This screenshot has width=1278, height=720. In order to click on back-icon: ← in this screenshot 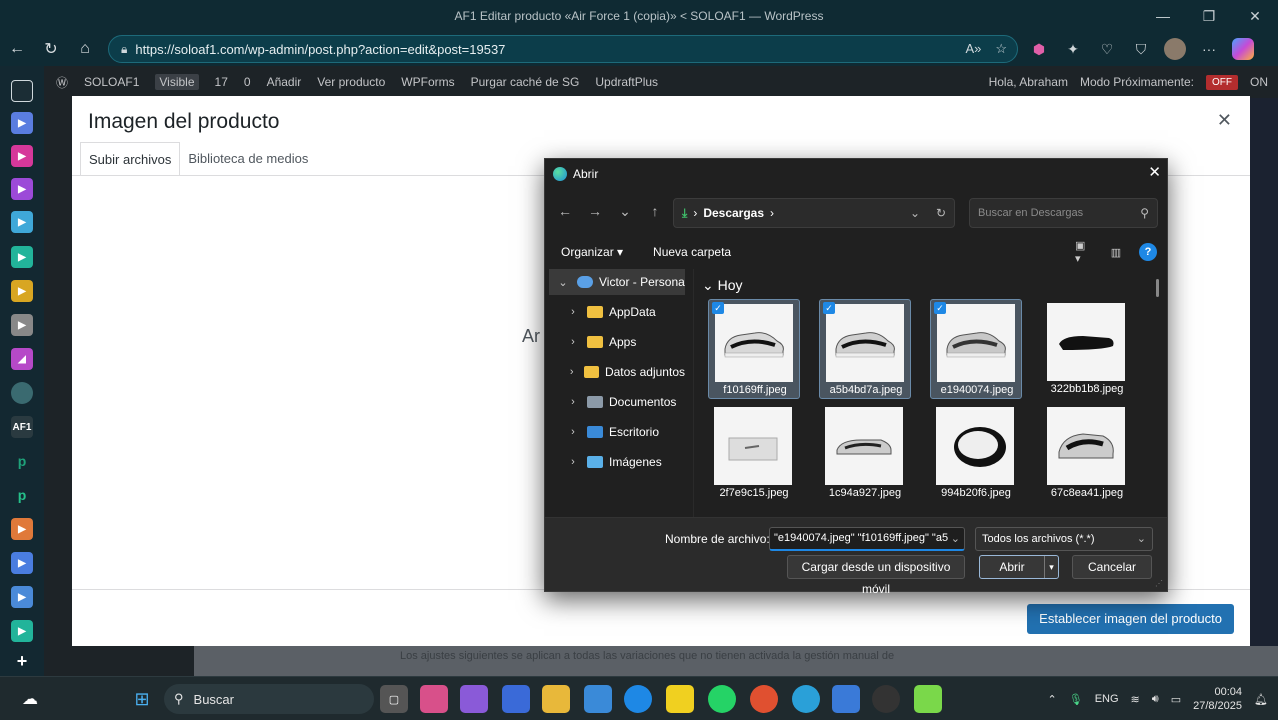, I will do `click(17, 49)`.